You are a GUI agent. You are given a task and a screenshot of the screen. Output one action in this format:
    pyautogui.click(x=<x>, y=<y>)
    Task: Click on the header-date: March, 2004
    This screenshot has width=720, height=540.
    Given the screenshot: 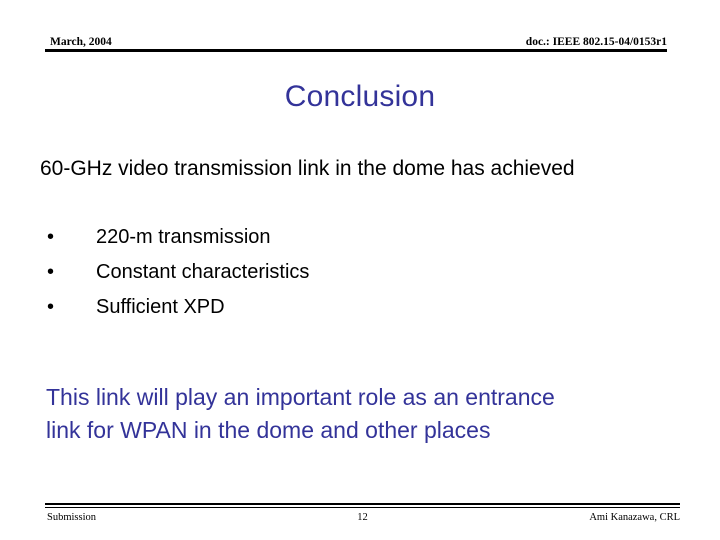 What is the action you would take?
    pyautogui.click(x=81, y=42)
    